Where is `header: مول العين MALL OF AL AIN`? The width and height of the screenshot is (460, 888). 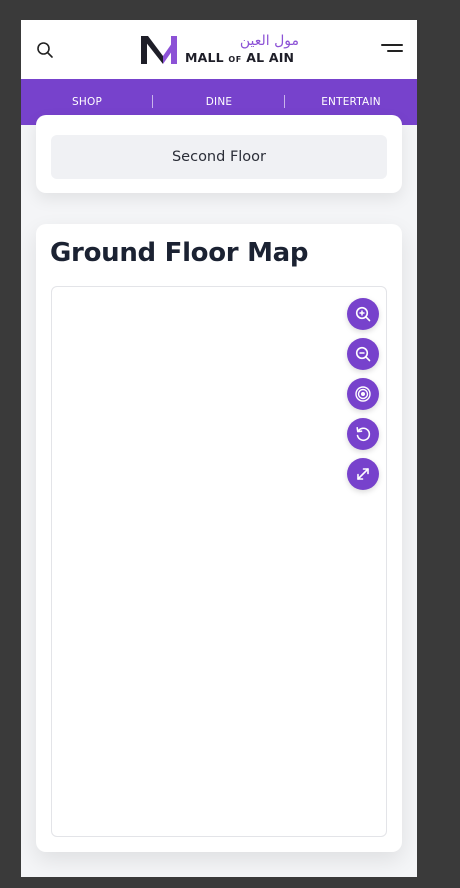
header: مول العين MALL OF AL AIN is located at coordinates (219, 49).